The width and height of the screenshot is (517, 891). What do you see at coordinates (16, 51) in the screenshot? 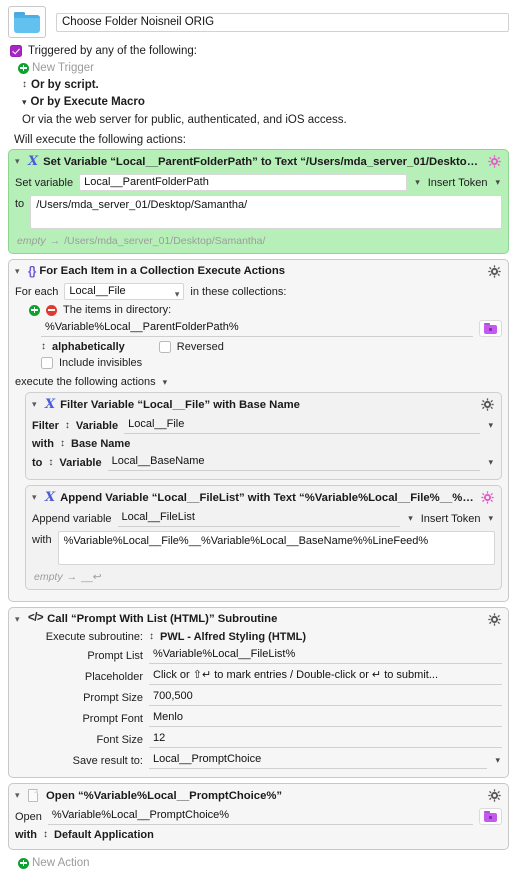
I see `triggered-by-checkbox` at bounding box center [16, 51].